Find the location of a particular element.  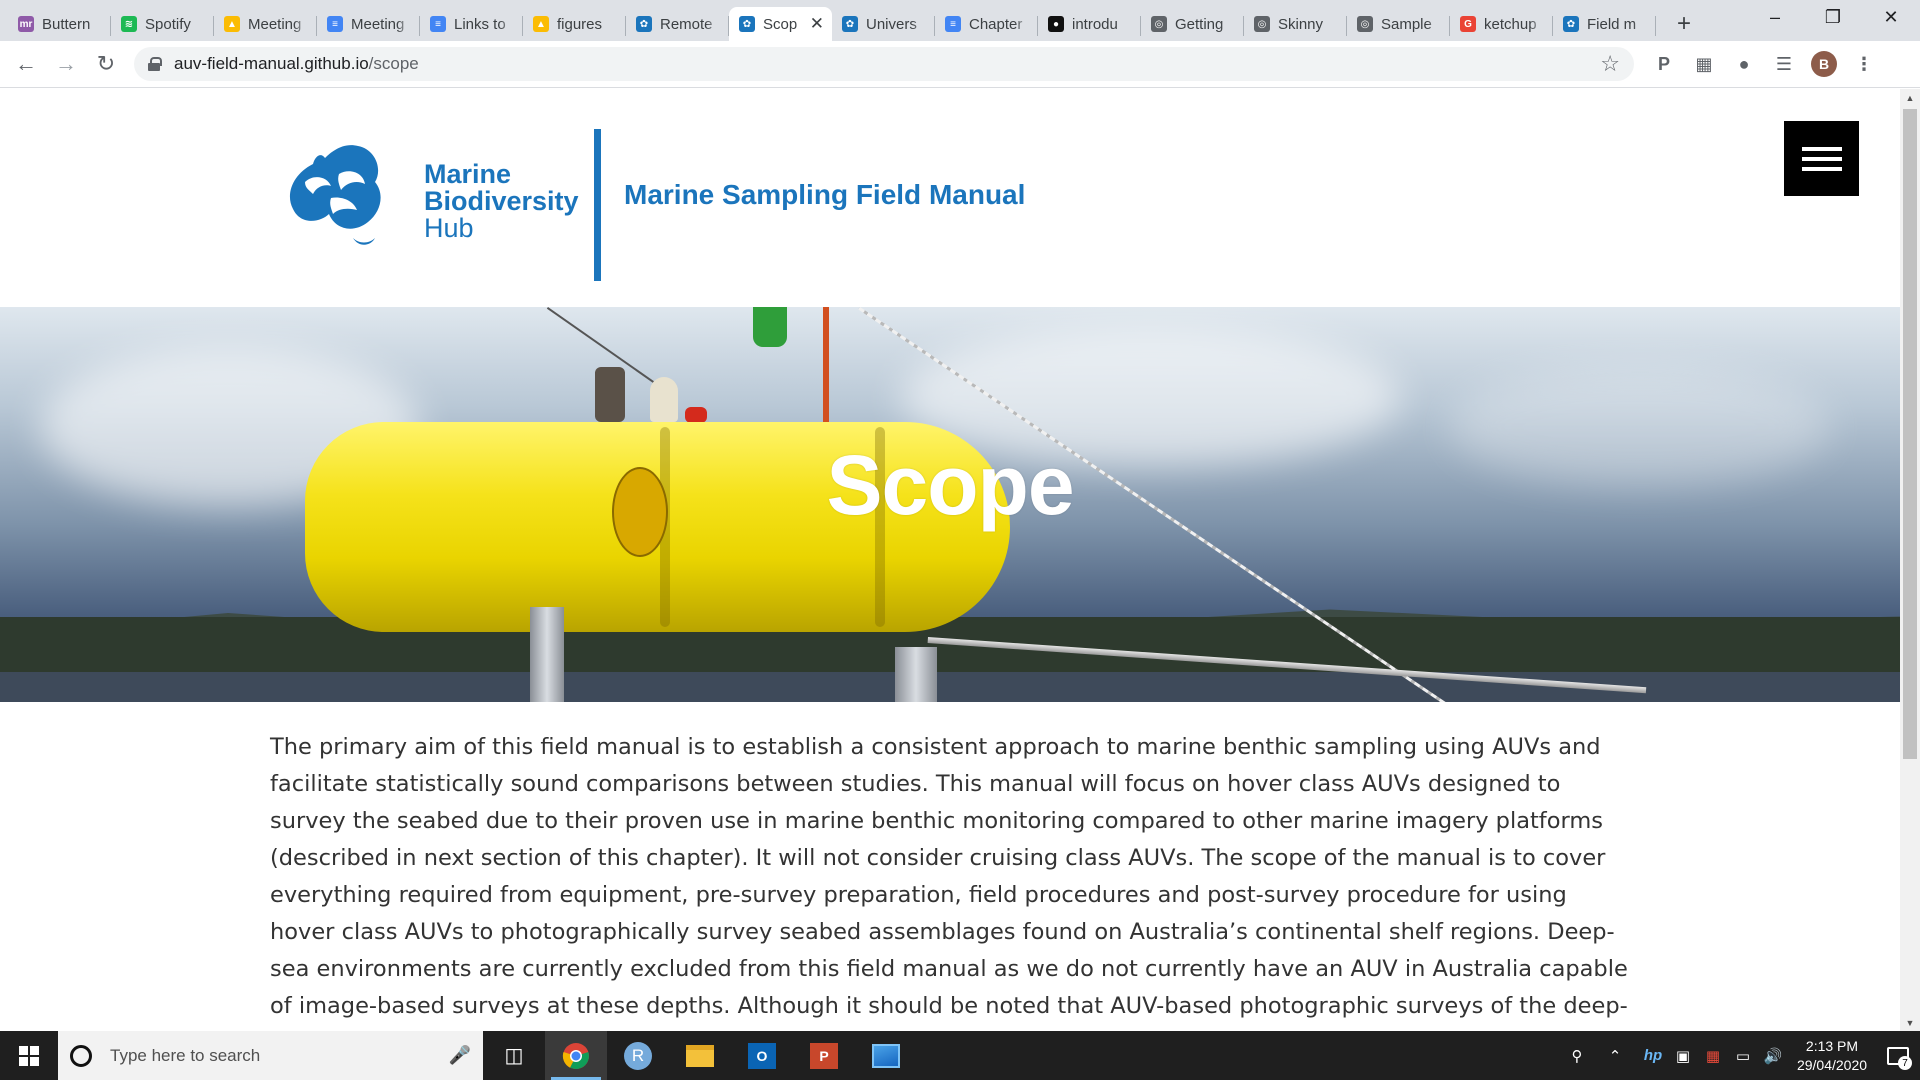

profile-avatar: B is located at coordinates (1824, 64).